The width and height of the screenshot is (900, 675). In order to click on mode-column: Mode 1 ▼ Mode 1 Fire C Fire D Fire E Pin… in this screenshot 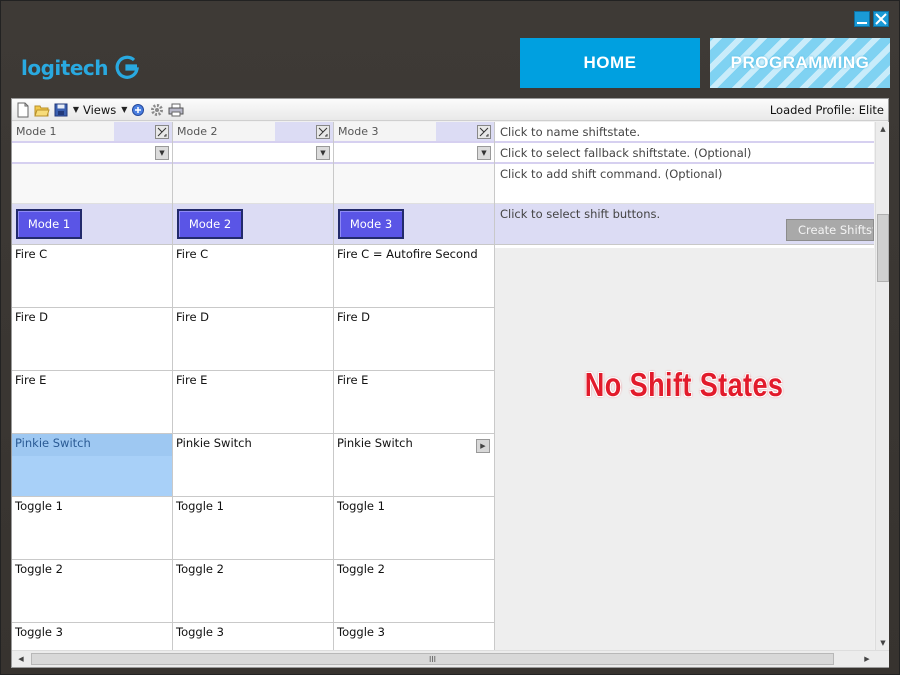, I will do `click(92, 386)`.